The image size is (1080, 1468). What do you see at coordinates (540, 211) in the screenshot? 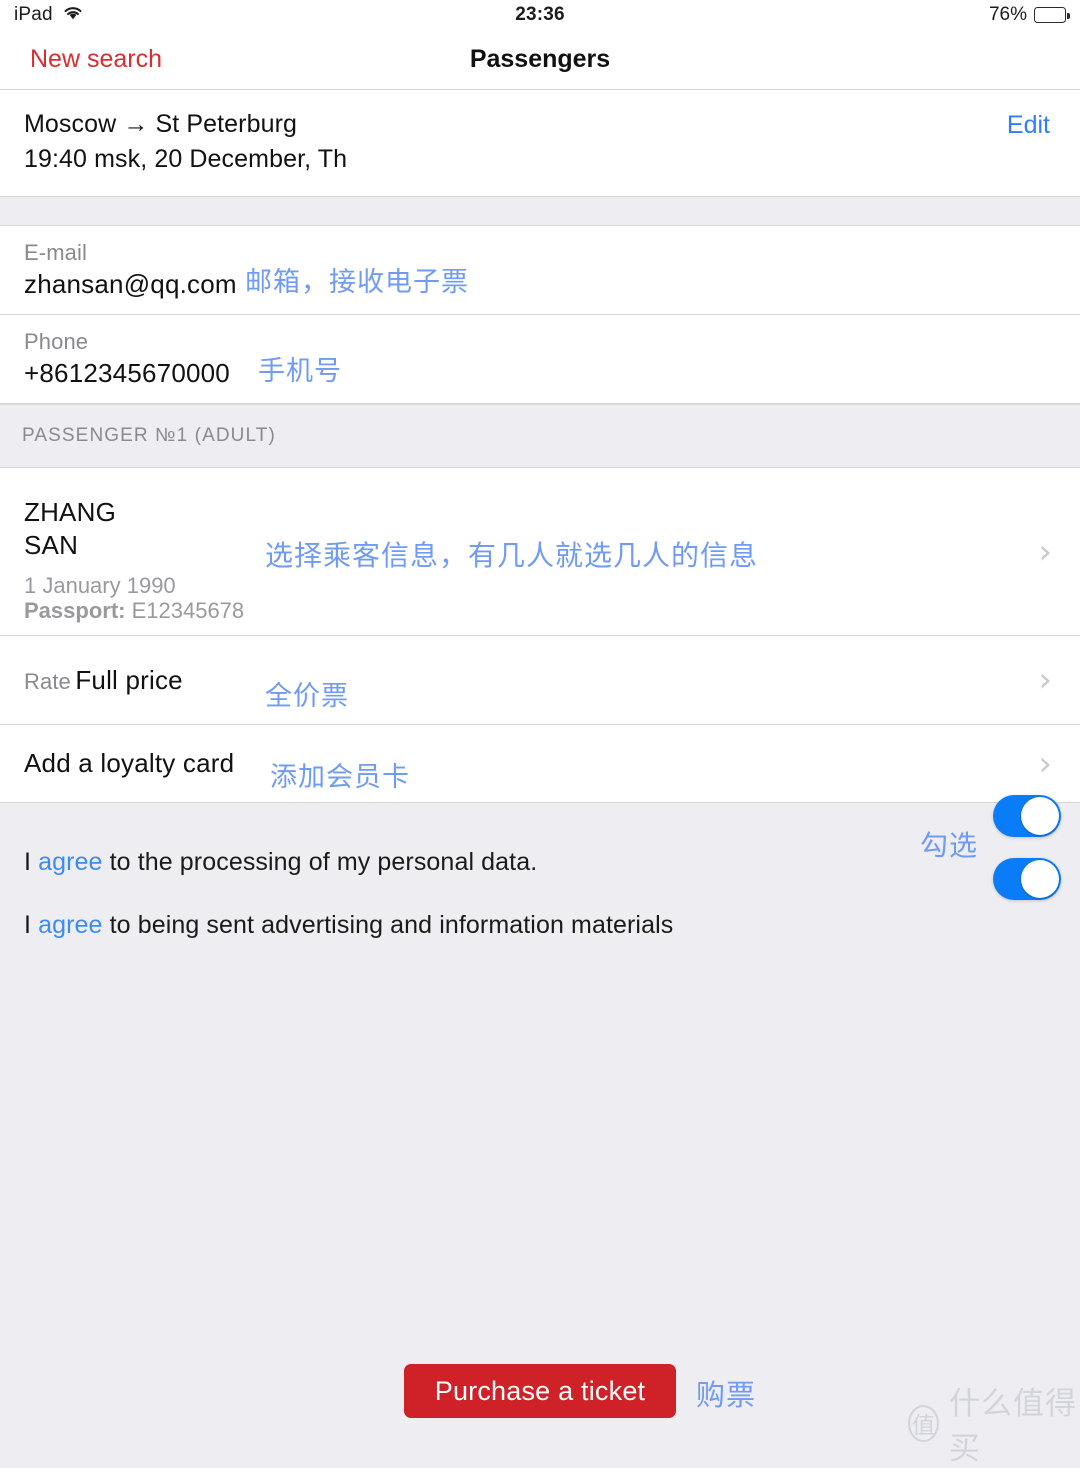
I see `section-spacer` at bounding box center [540, 211].